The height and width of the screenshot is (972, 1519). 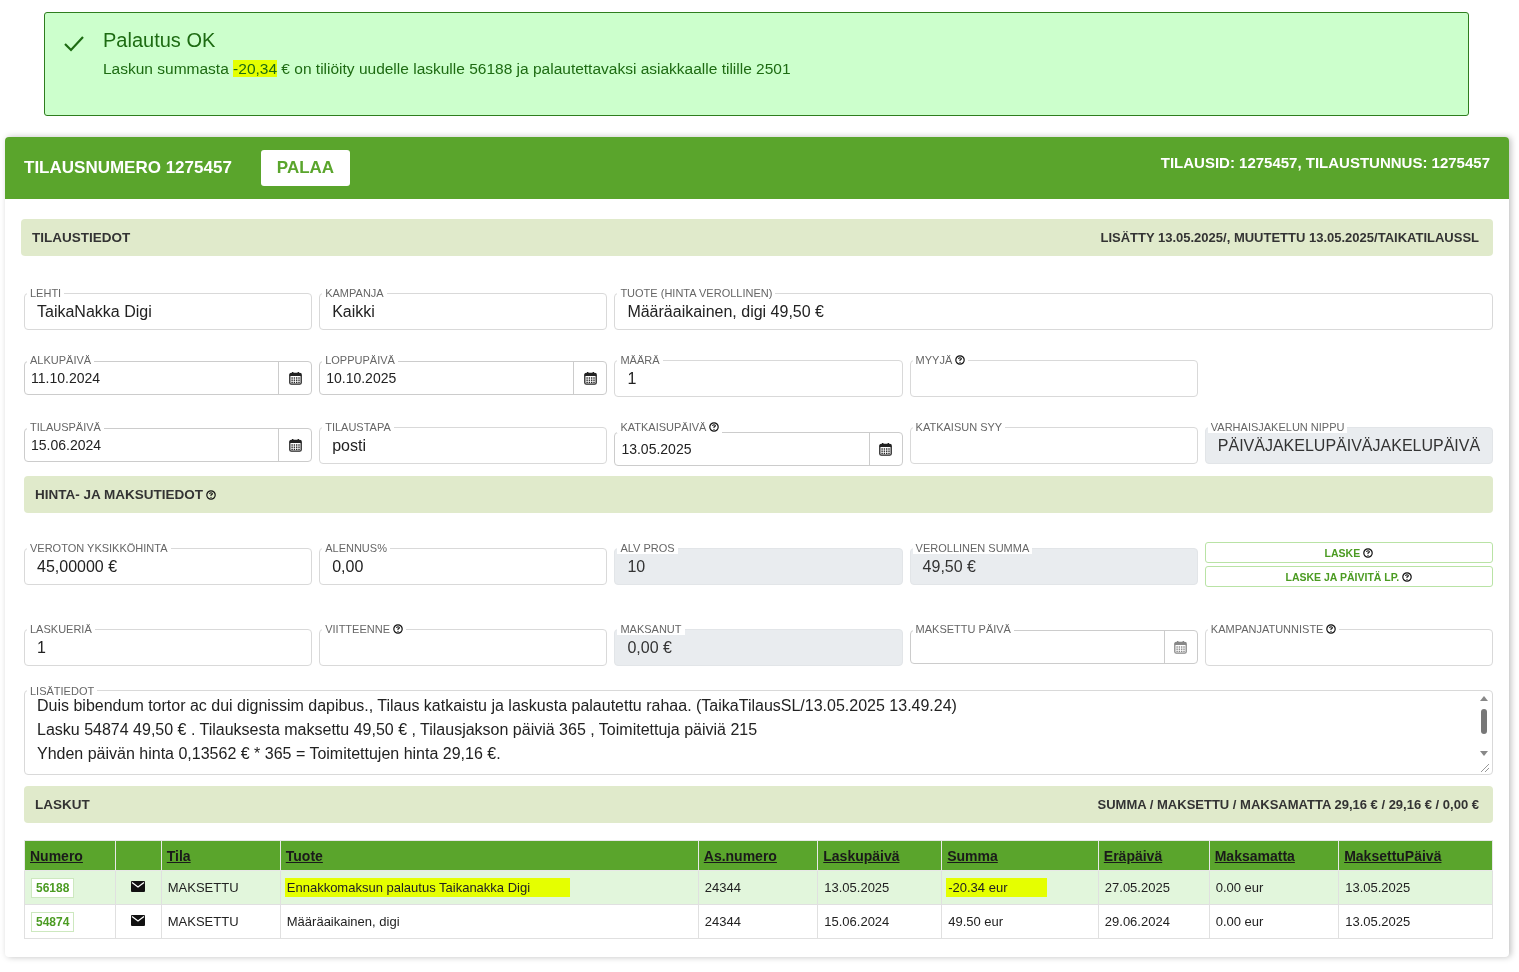 What do you see at coordinates (360, 360) in the screenshot?
I see `field-label: LOPPUPÄIVÄ` at bounding box center [360, 360].